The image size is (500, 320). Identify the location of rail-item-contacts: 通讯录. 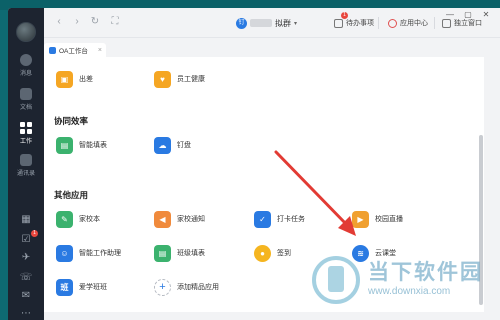
(26, 165).